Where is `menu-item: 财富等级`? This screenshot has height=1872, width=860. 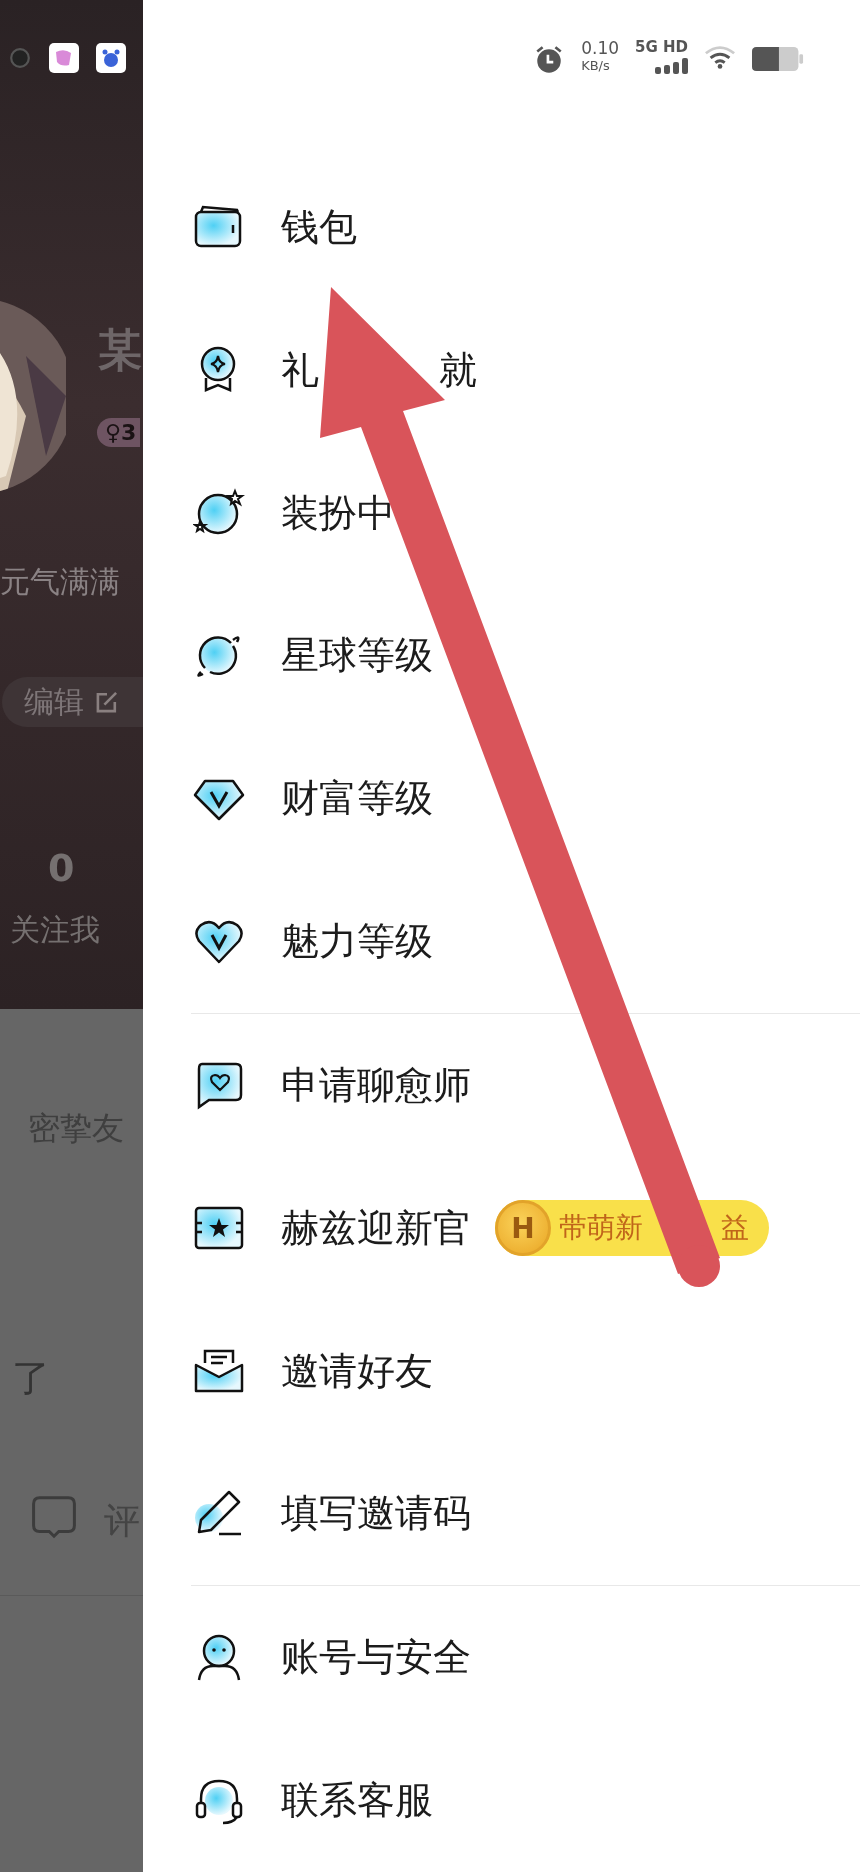 menu-item: 财富等级 is located at coordinates (357, 799).